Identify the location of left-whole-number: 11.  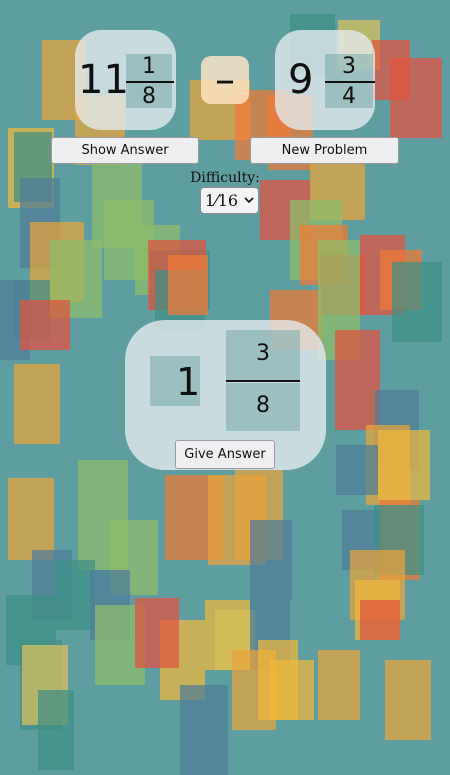
(103, 80).